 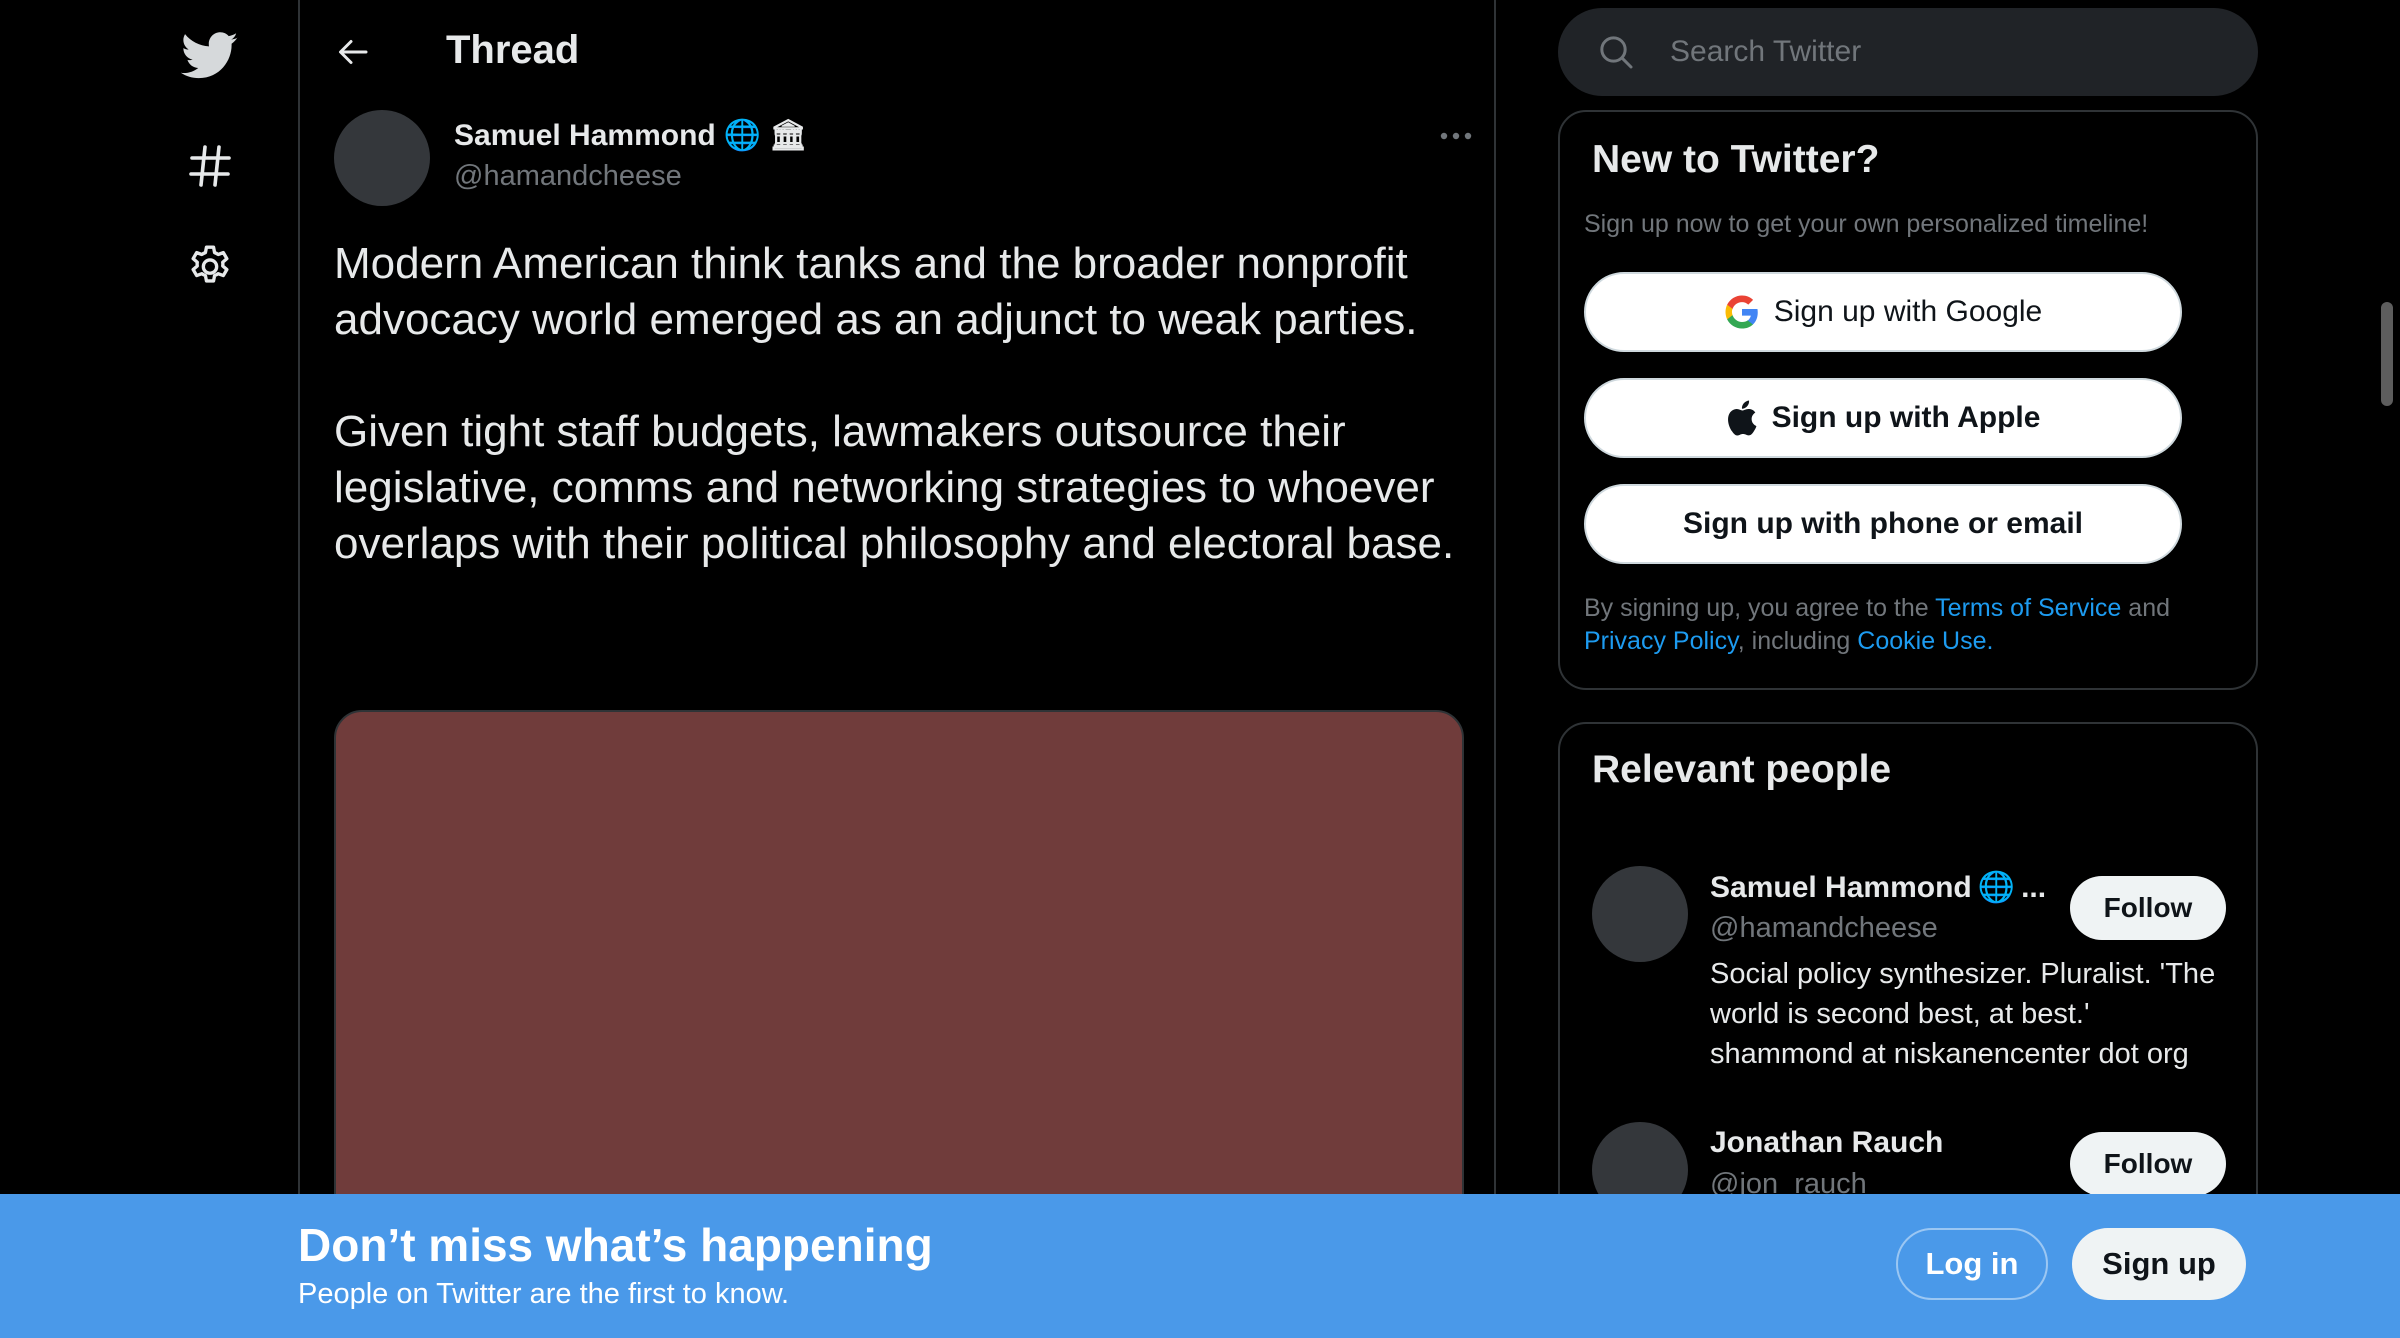 I want to click on institution-badge-icon: 🏛, so click(x=788, y=135).